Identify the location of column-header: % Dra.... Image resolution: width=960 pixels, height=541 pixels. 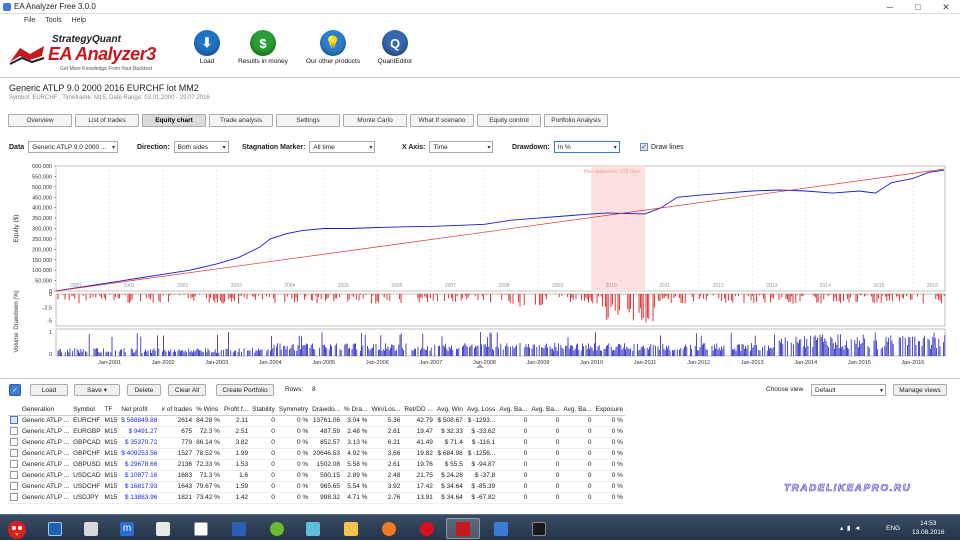
(355, 410).